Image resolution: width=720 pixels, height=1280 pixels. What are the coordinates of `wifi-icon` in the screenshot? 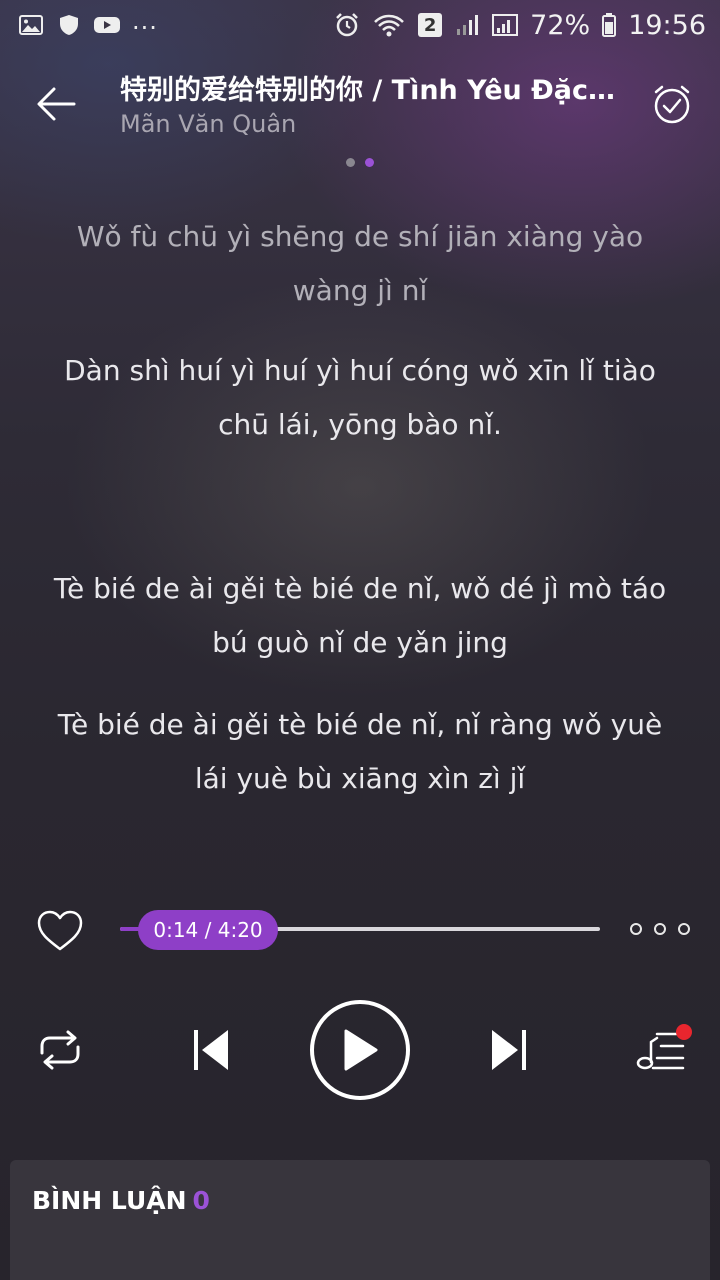 It's located at (389, 25).